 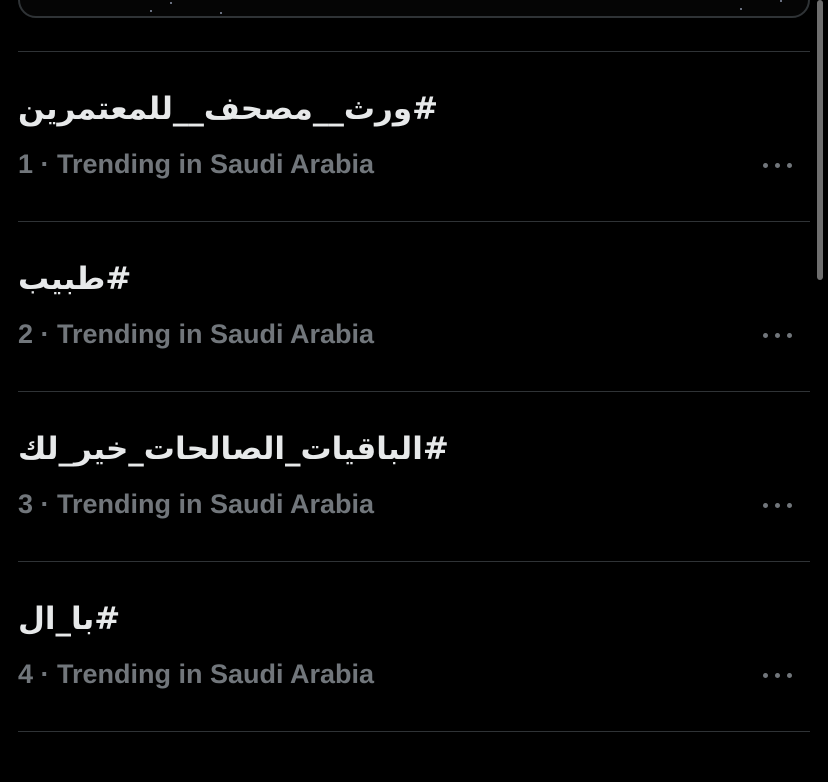 What do you see at coordinates (69, 619) in the screenshot?
I see `trend-hashtag: #با_ال` at bounding box center [69, 619].